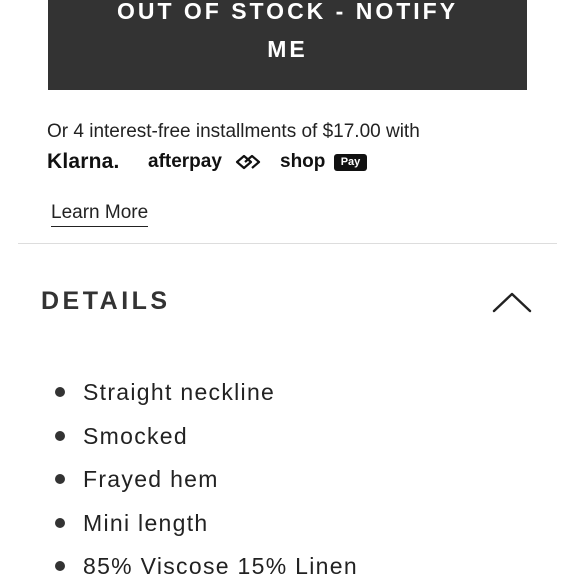 This screenshot has height=580, width=580. I want to click on list-item: Mini length, so click(290, 525).